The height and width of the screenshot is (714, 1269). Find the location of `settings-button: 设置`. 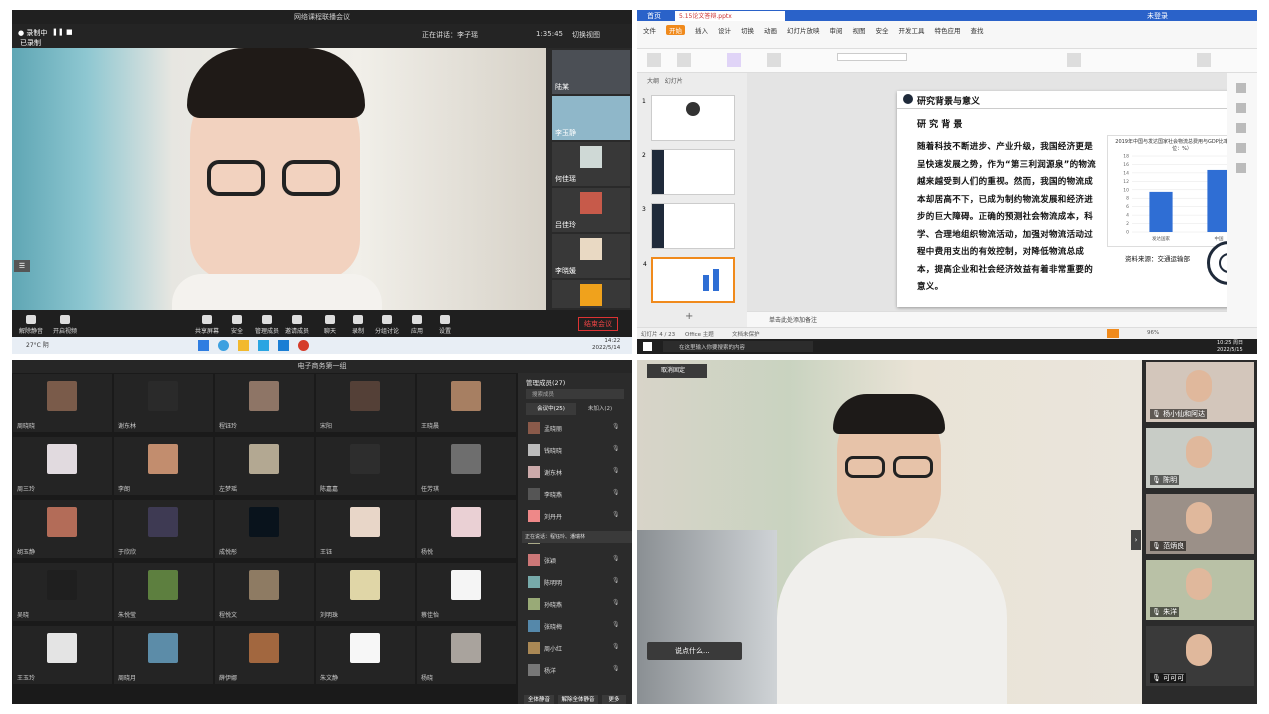

settings-button: 设置 is located at coordinates (445, 325).